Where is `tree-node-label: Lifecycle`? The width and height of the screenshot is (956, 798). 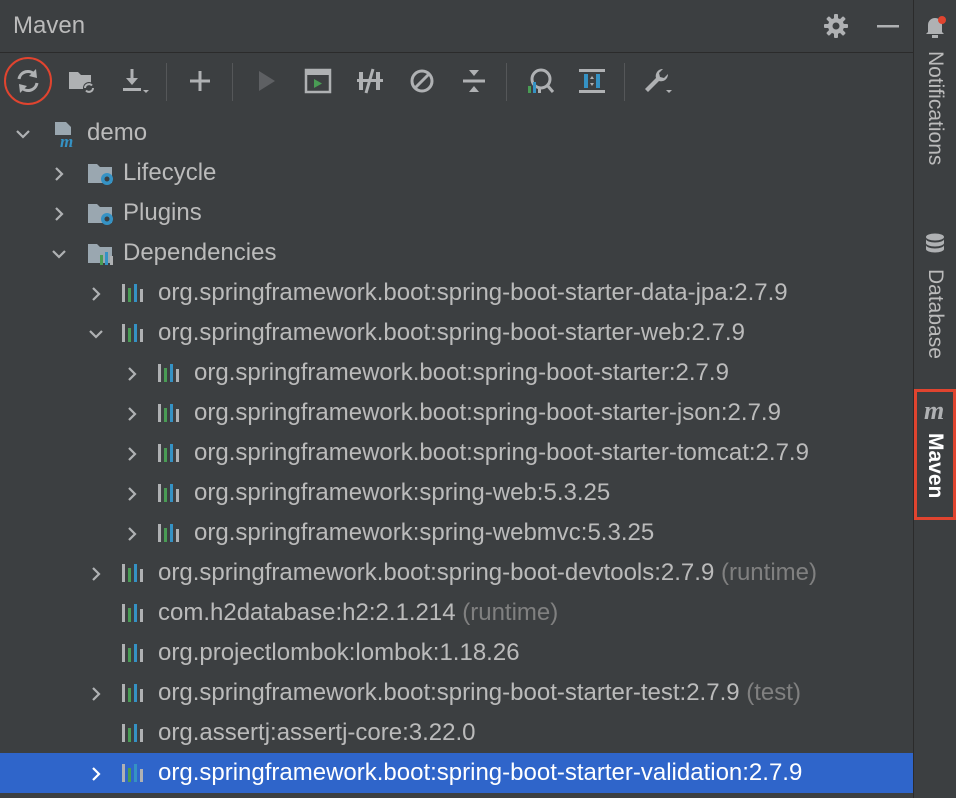 tree-node-label: Lifecycle is located at coordinates (170, 172).